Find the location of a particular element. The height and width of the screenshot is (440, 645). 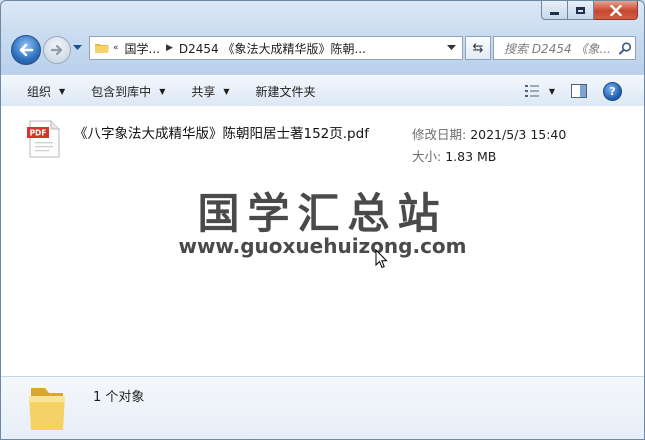

command-bar-right: ▼ ? is located at coordinates (584, 91).